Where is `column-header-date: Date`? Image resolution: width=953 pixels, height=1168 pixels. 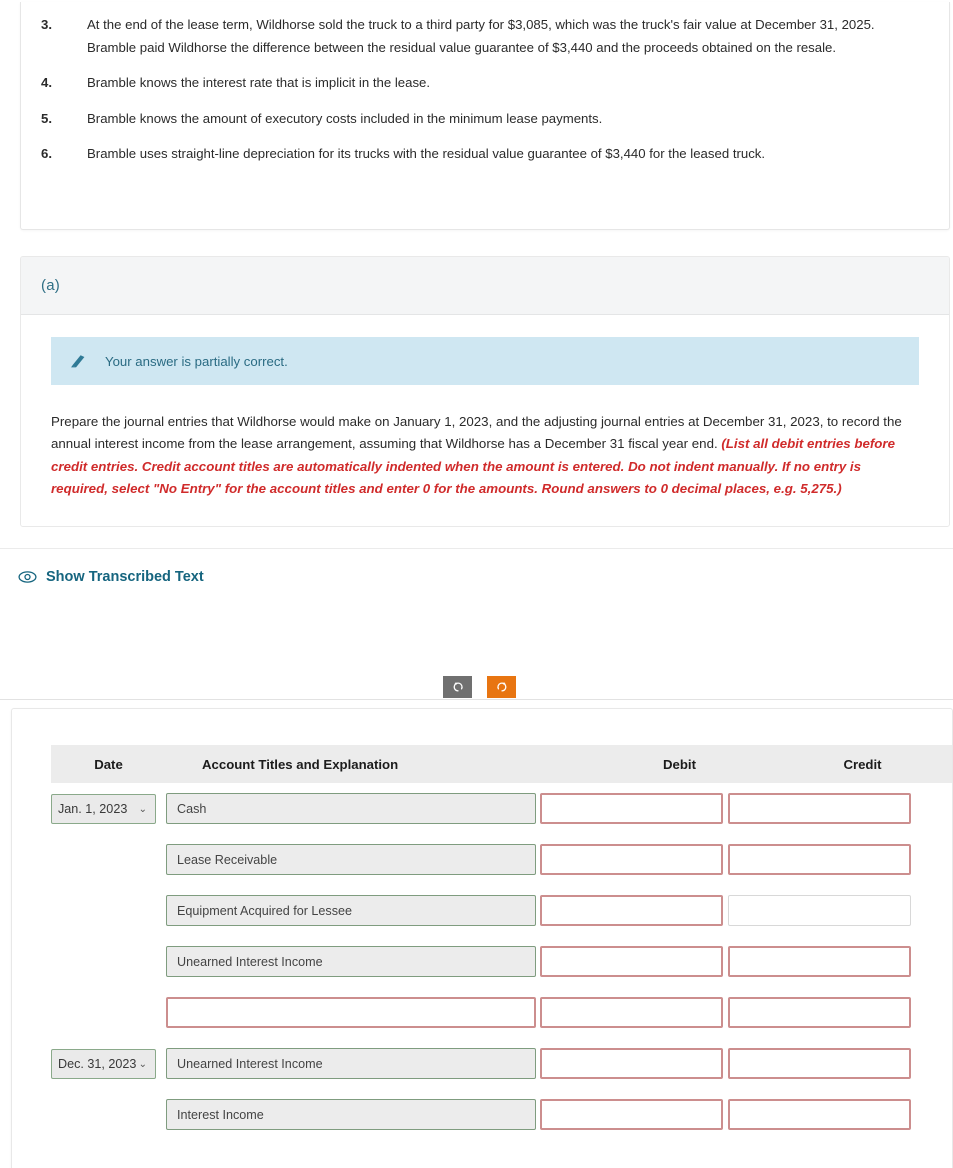 column-header-date: Date is located at coordinates (108, 764).